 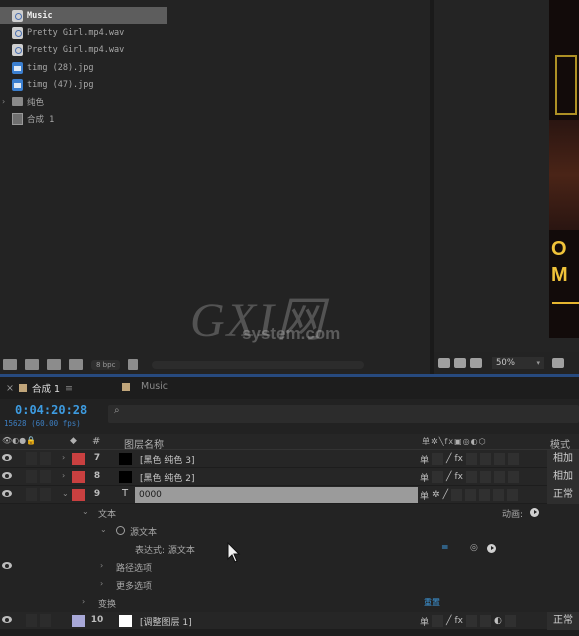 What do you see at coordinates (208, 49) in the screenshot?
I see `project-item-audio-2: Pretty Girl.mp4.wav` at bounding box center [208, 49].